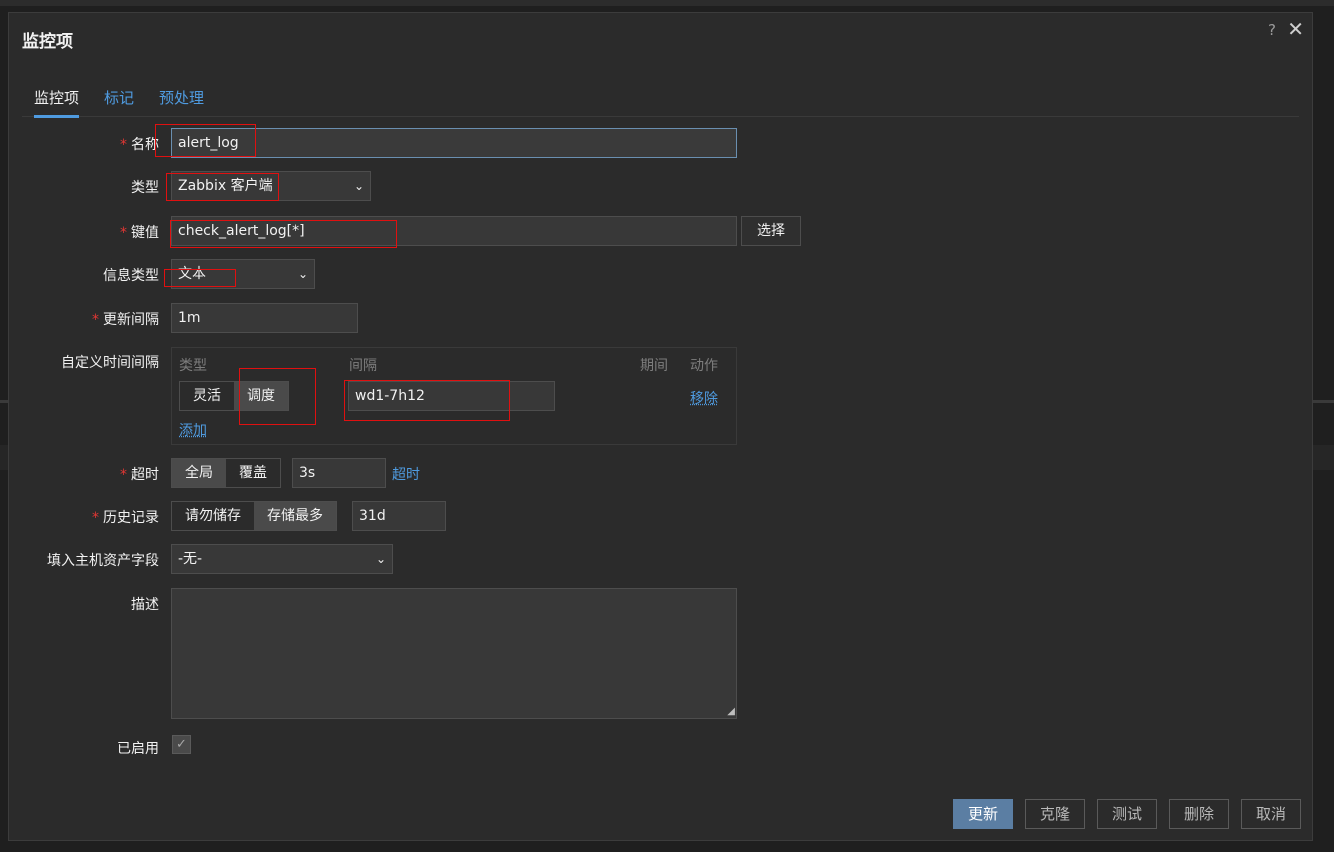 This screenshot has width=1334, height=852. Describe the element at coordinates (110, 363) in the screenshot. I see `custom-intervals-label: 自定义时间间隔` at that location.